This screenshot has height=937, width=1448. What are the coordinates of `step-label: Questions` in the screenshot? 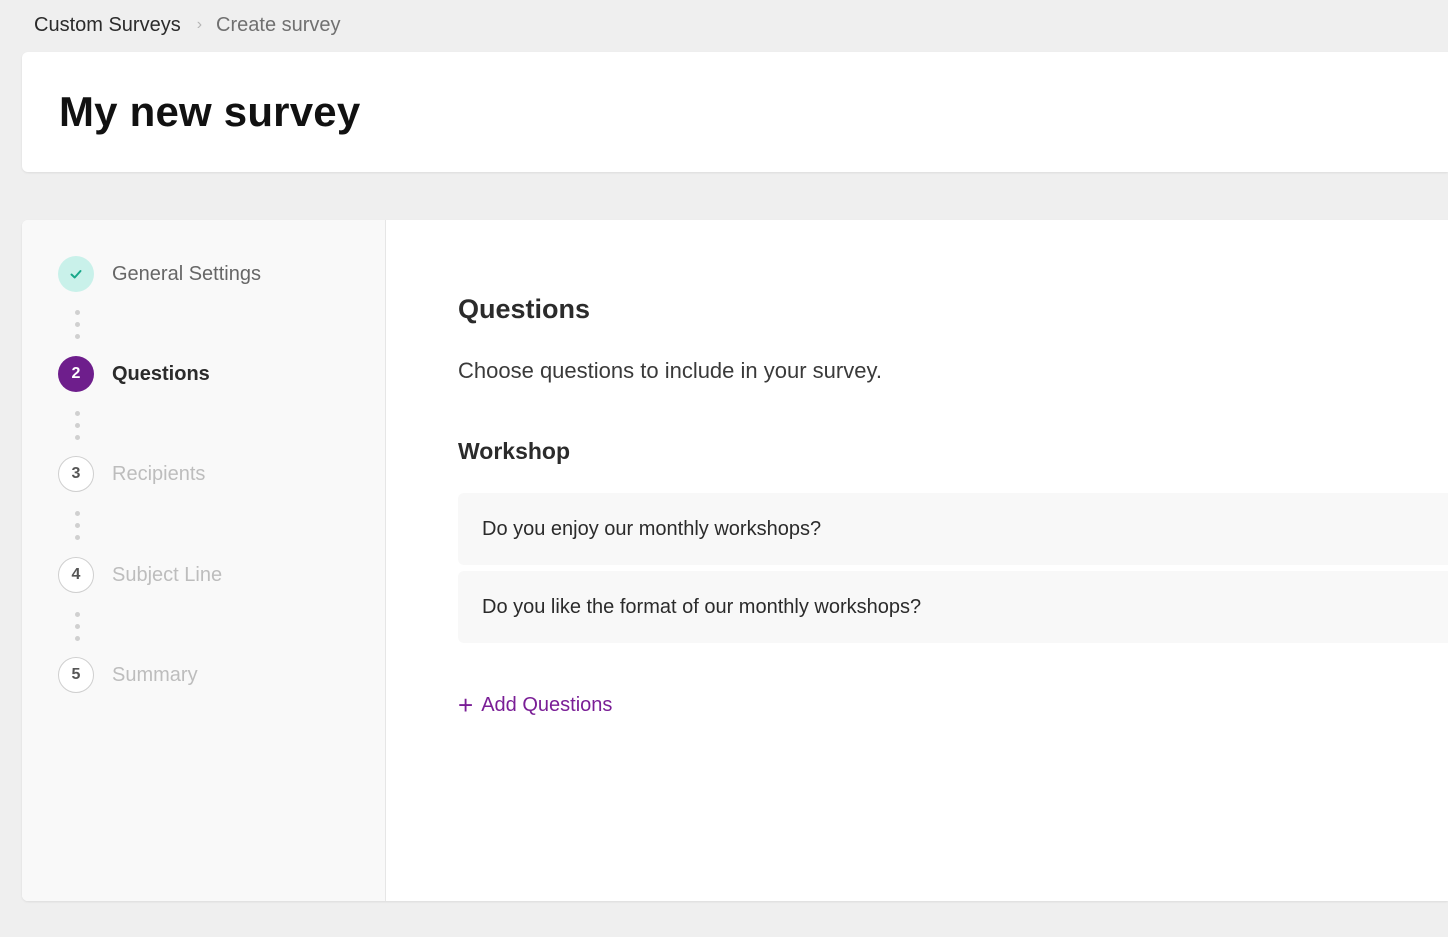 It's located at (161, 373).